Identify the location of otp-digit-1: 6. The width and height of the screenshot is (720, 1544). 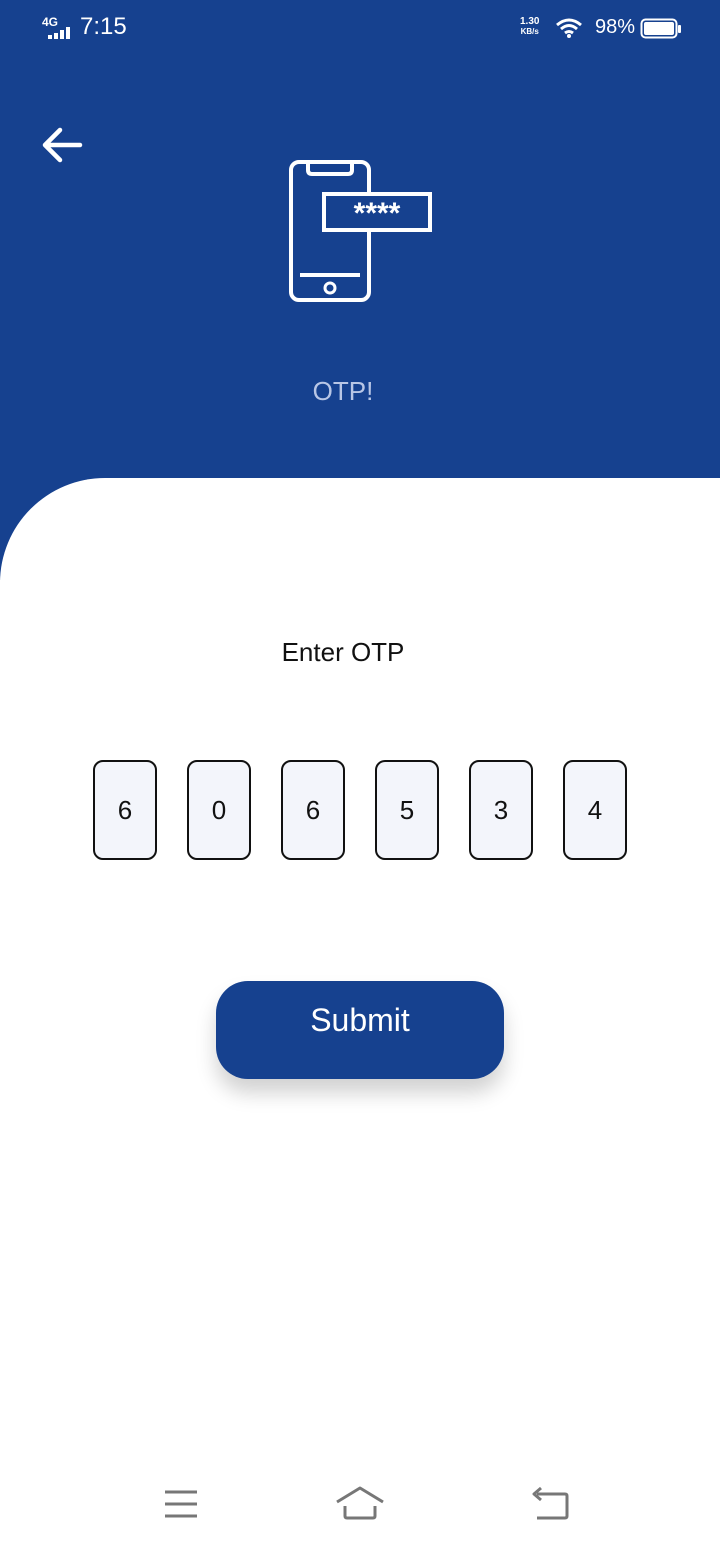
(125, 810).